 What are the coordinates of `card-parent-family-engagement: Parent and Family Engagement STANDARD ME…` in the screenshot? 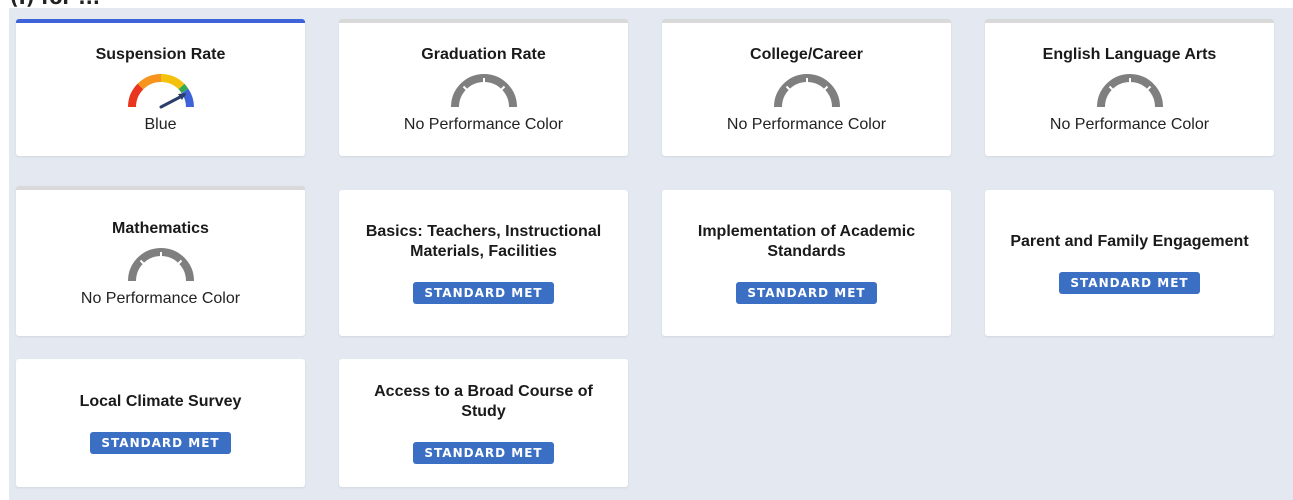 It's located at (1129, 263).